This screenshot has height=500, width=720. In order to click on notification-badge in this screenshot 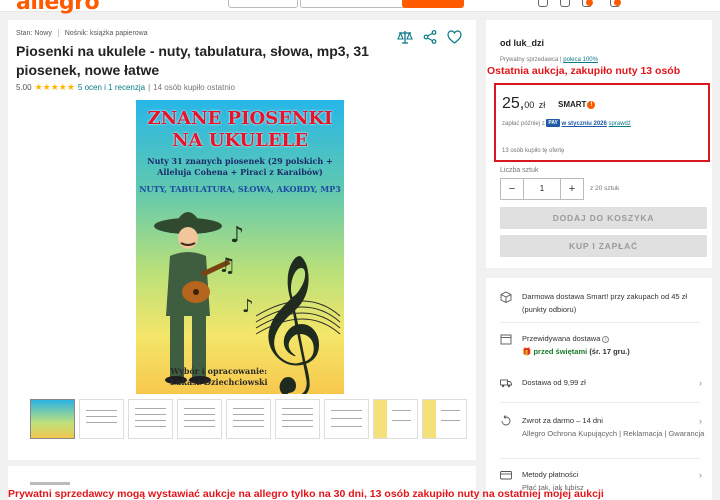, I will do `click(589, 3)`.